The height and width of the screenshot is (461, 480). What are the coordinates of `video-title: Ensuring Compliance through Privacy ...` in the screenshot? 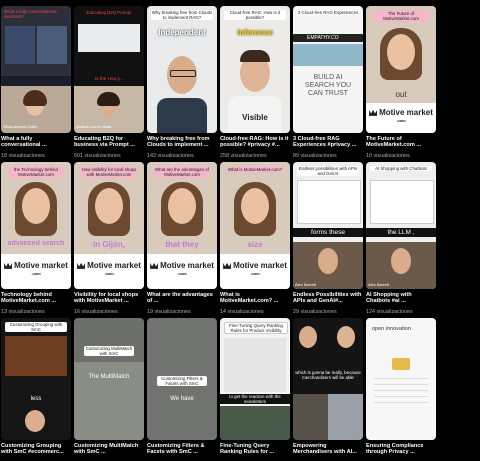 It's located at (401, 449).